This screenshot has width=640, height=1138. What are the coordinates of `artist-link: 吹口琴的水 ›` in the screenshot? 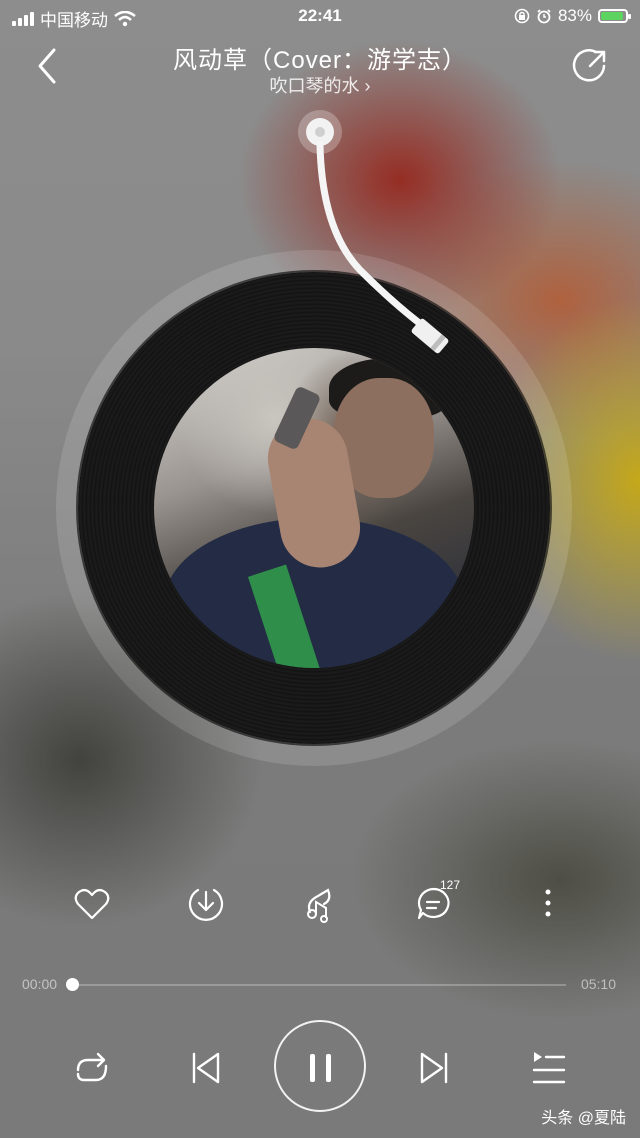 It's located at (320, 85).